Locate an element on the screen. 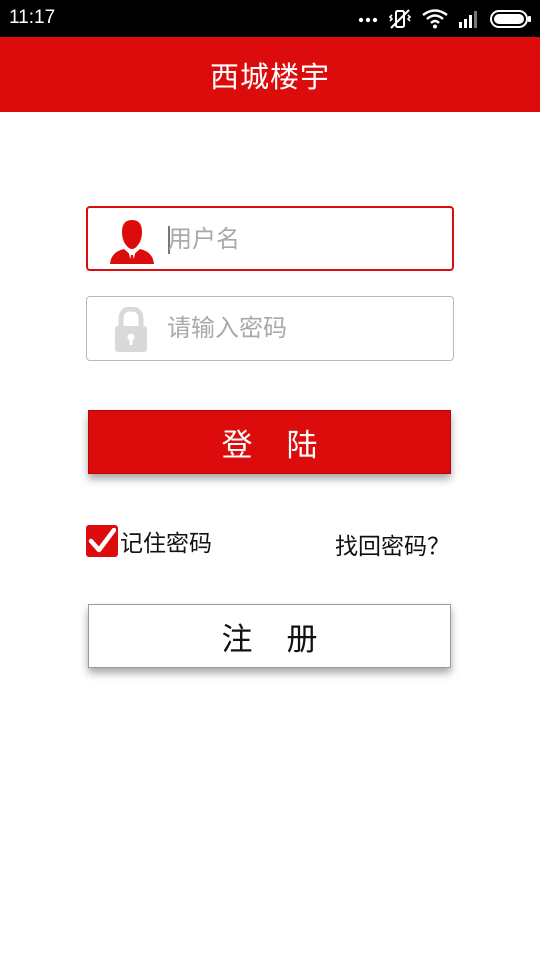 This screenshot has width=540, height=960. password-field is located at coordinates (270, 328).